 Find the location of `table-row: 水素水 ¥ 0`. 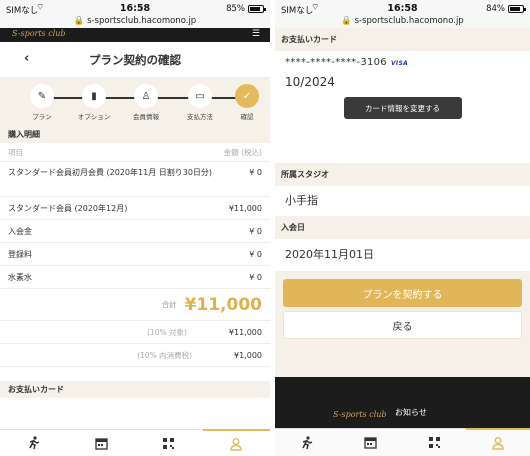

table-row: 水素水 ¥ 0 is located at coordinates (135, 277).